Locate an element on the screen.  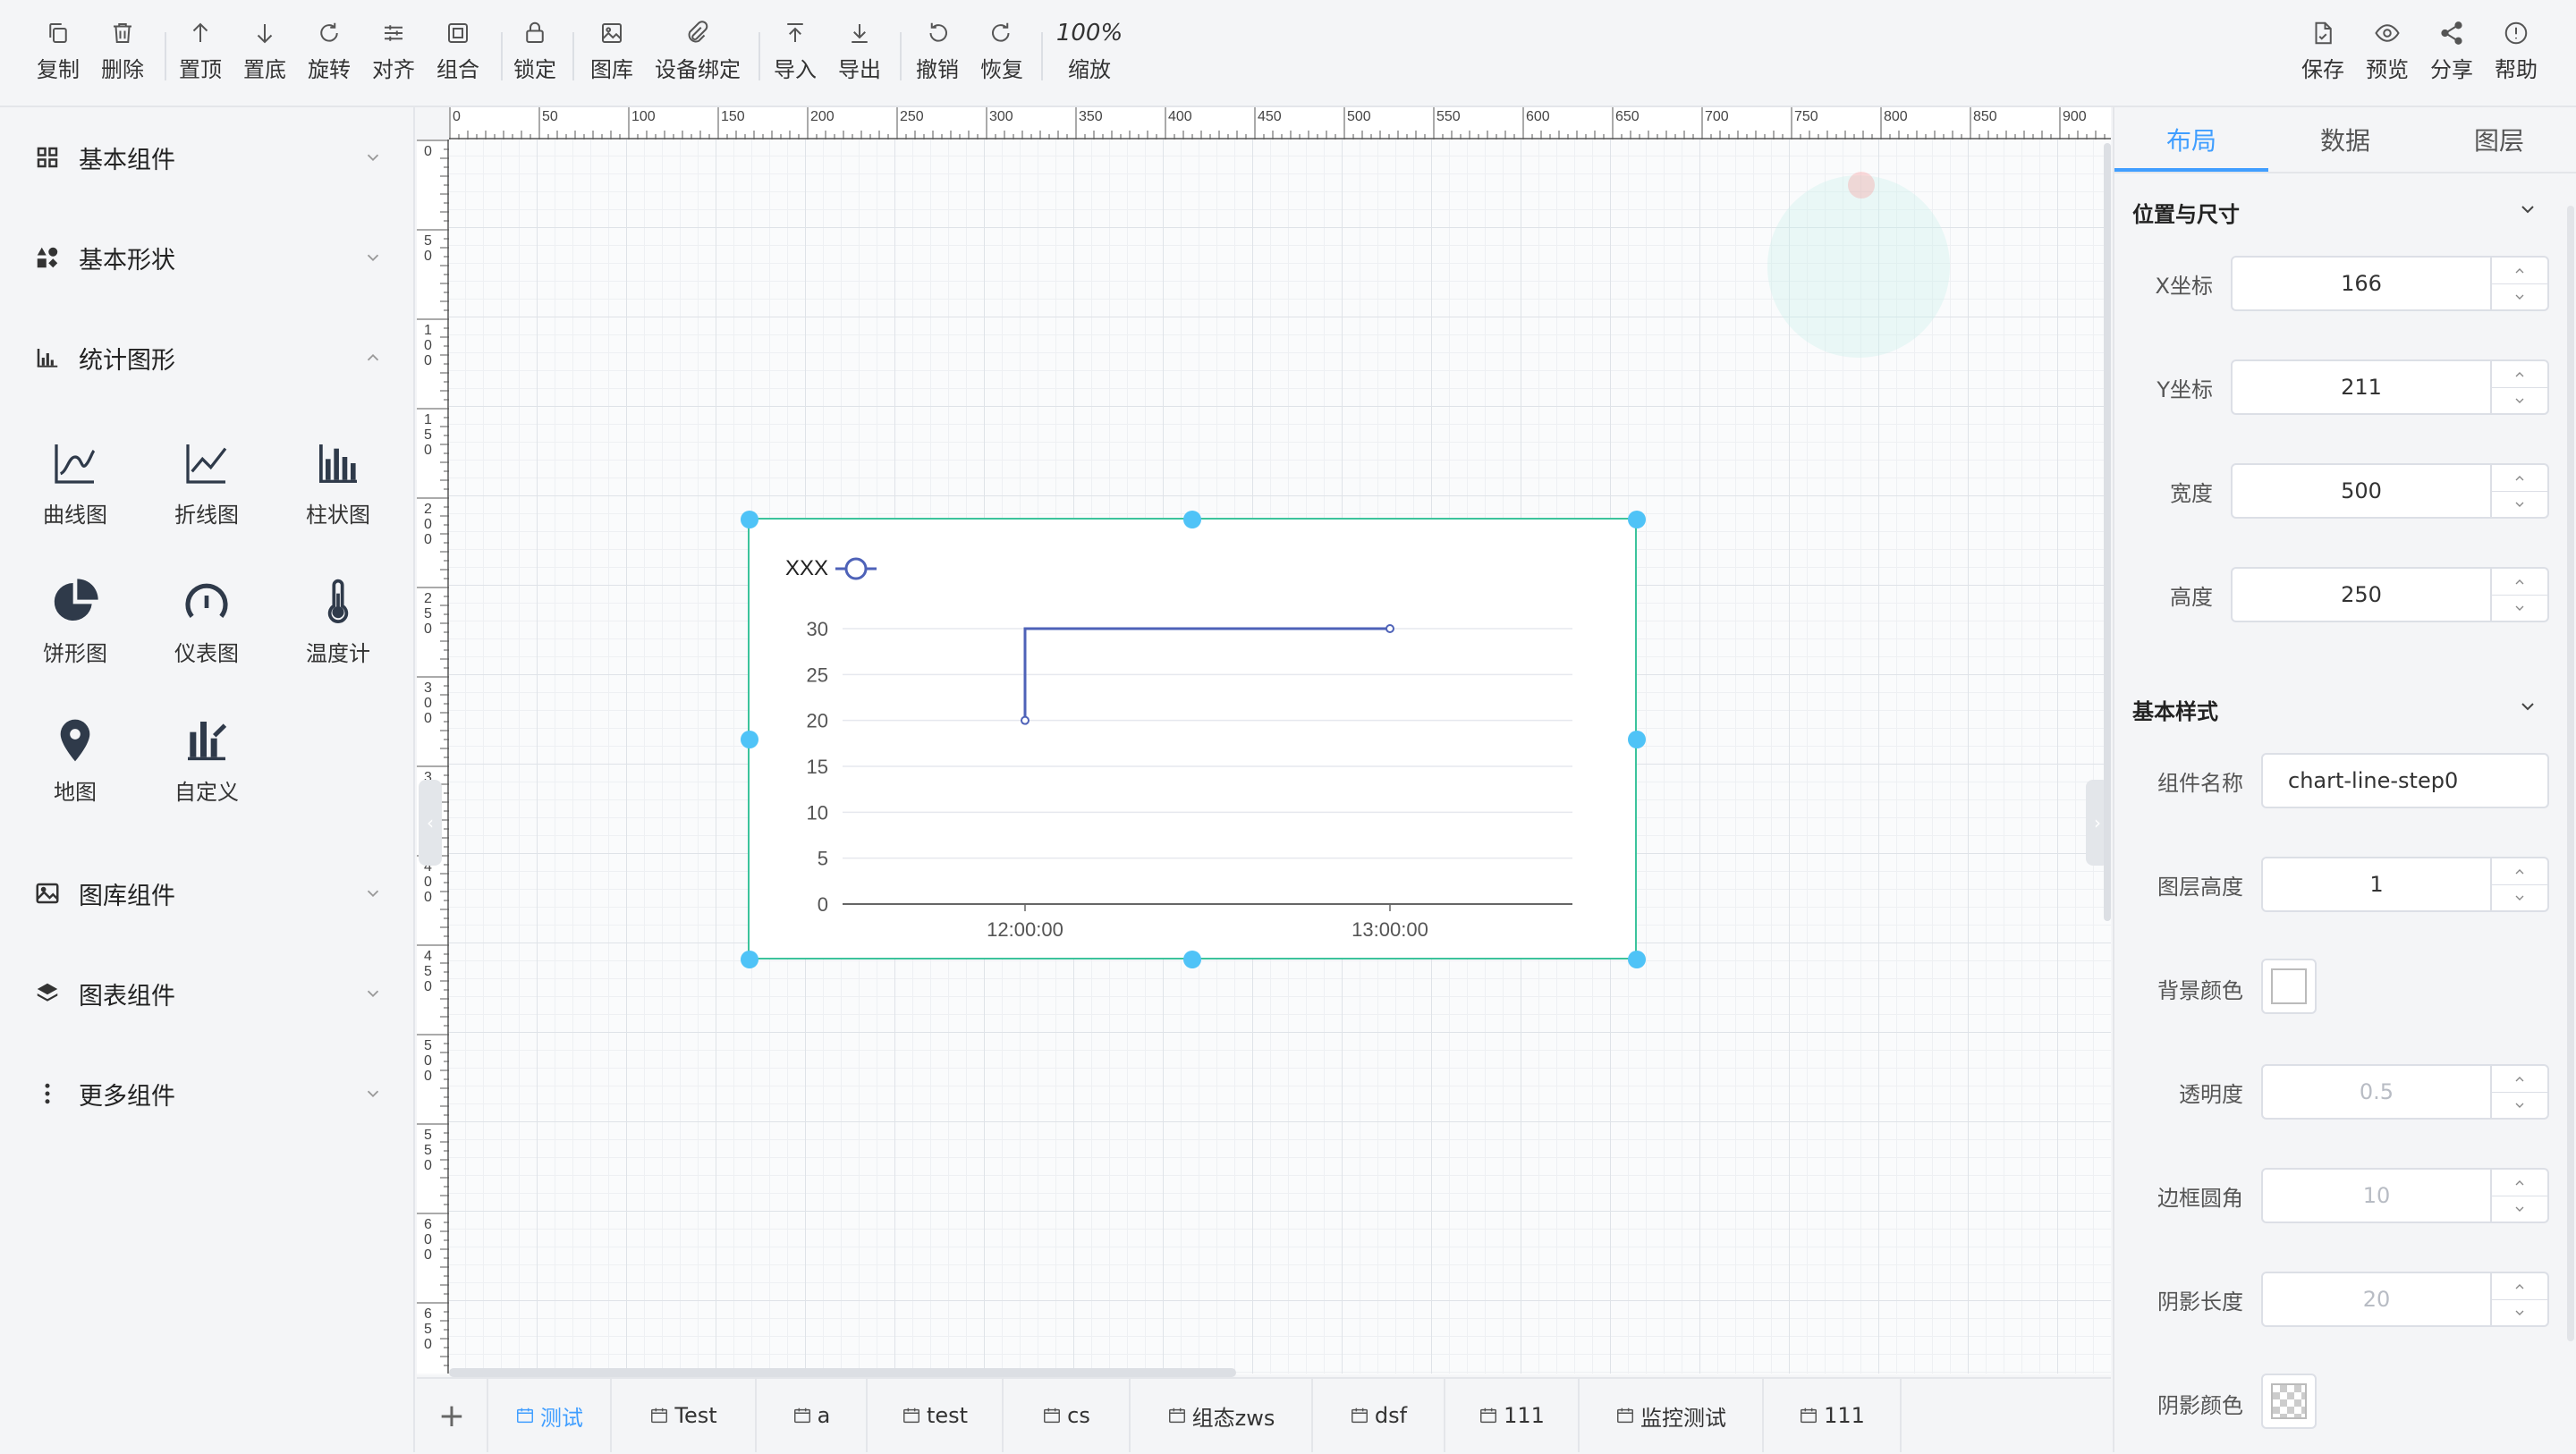
property-panel-scrollbar is located at coordinates (2570, 774).